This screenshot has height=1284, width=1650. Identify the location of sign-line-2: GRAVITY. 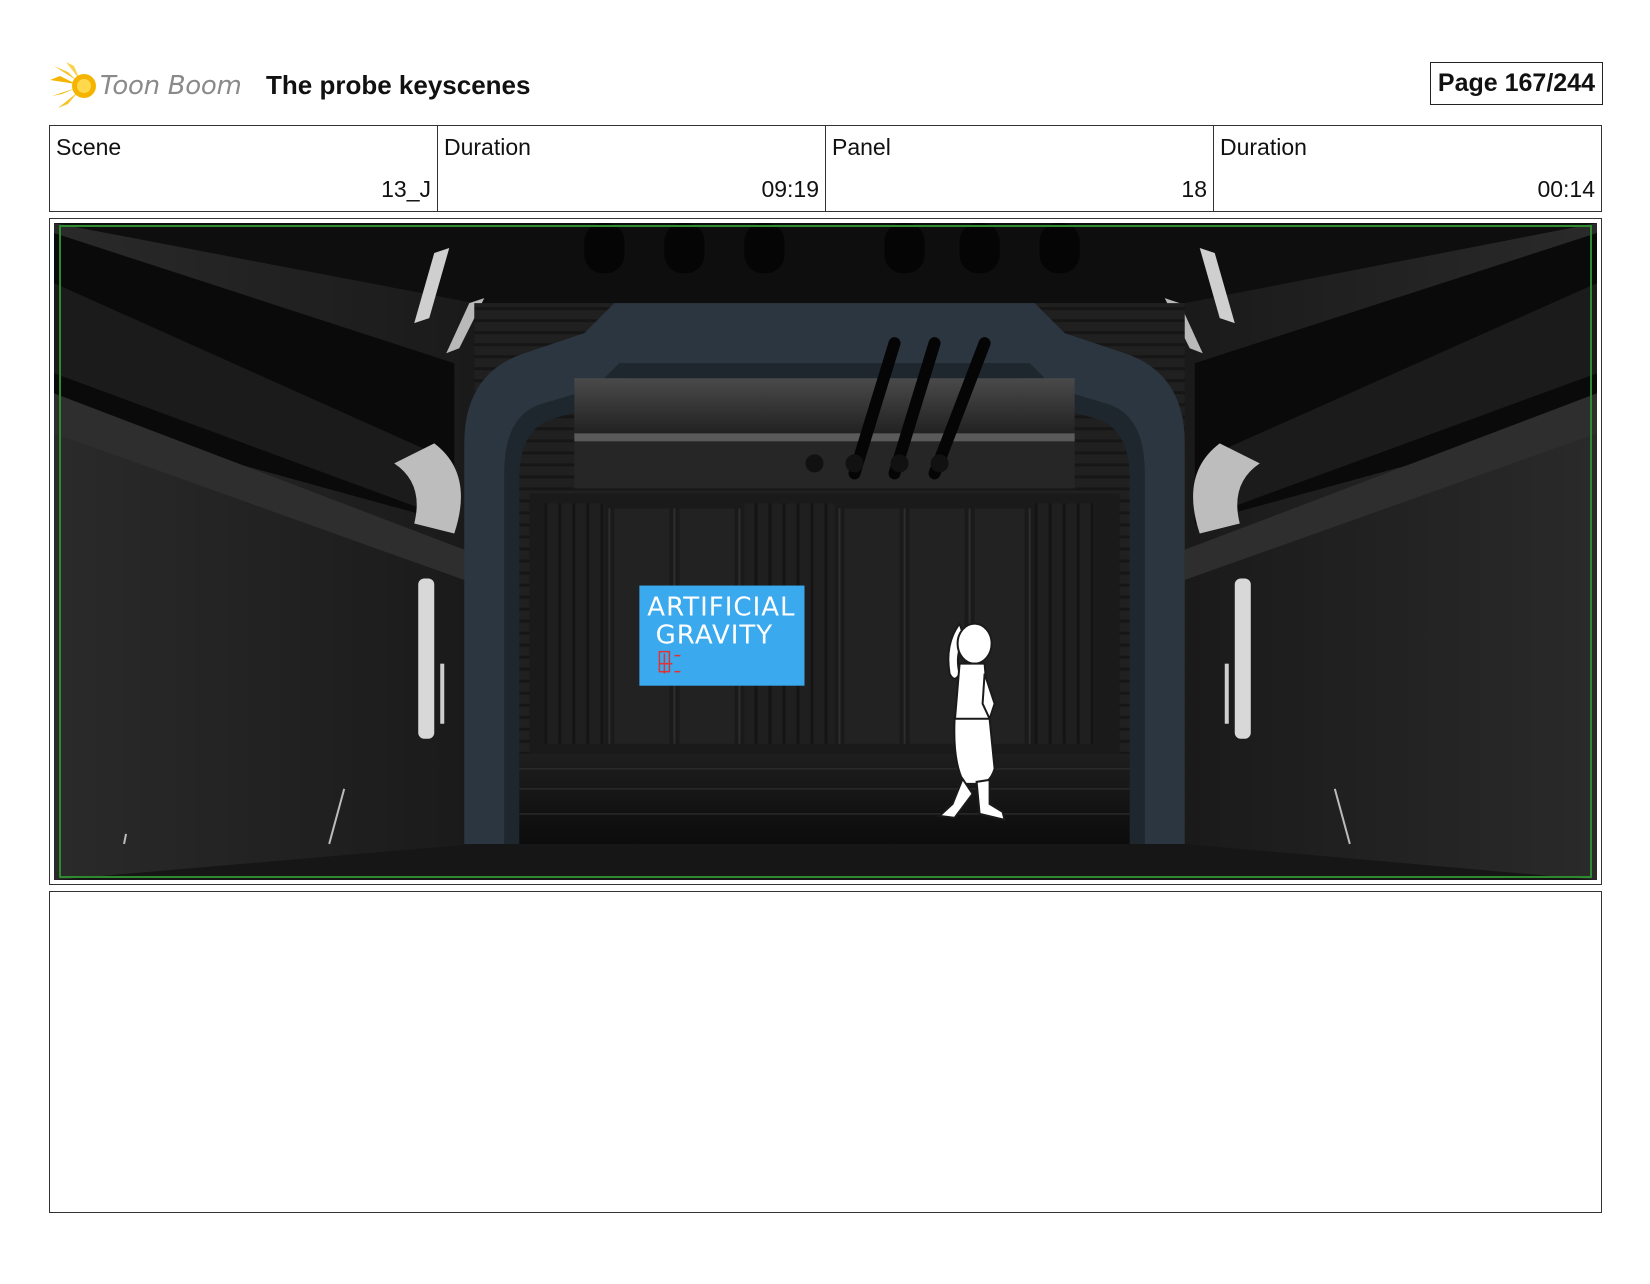
(715, 636).